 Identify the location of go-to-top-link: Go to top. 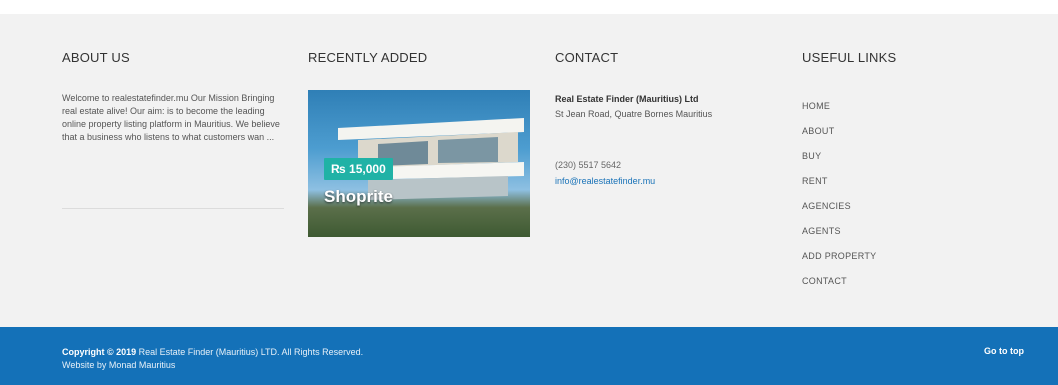
(1004, 351).